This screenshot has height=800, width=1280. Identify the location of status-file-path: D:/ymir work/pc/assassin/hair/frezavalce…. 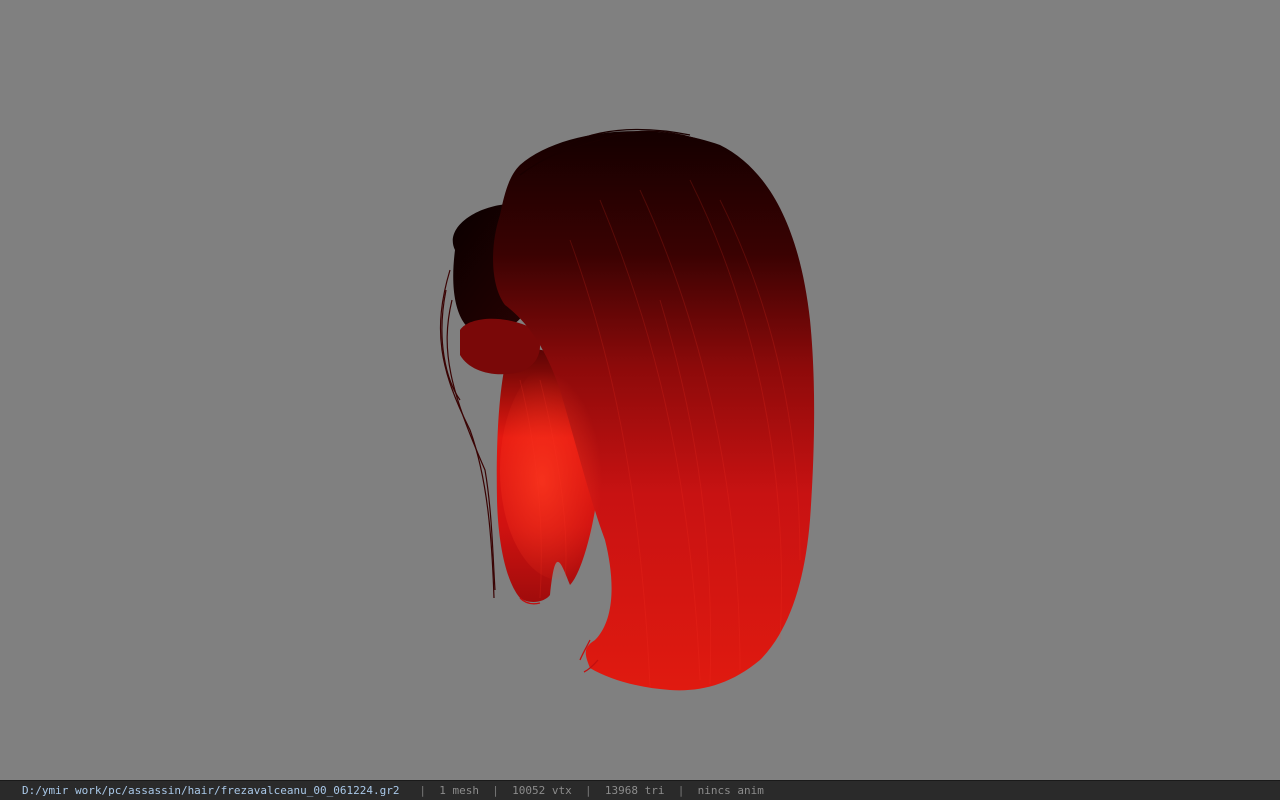
(211, 790).